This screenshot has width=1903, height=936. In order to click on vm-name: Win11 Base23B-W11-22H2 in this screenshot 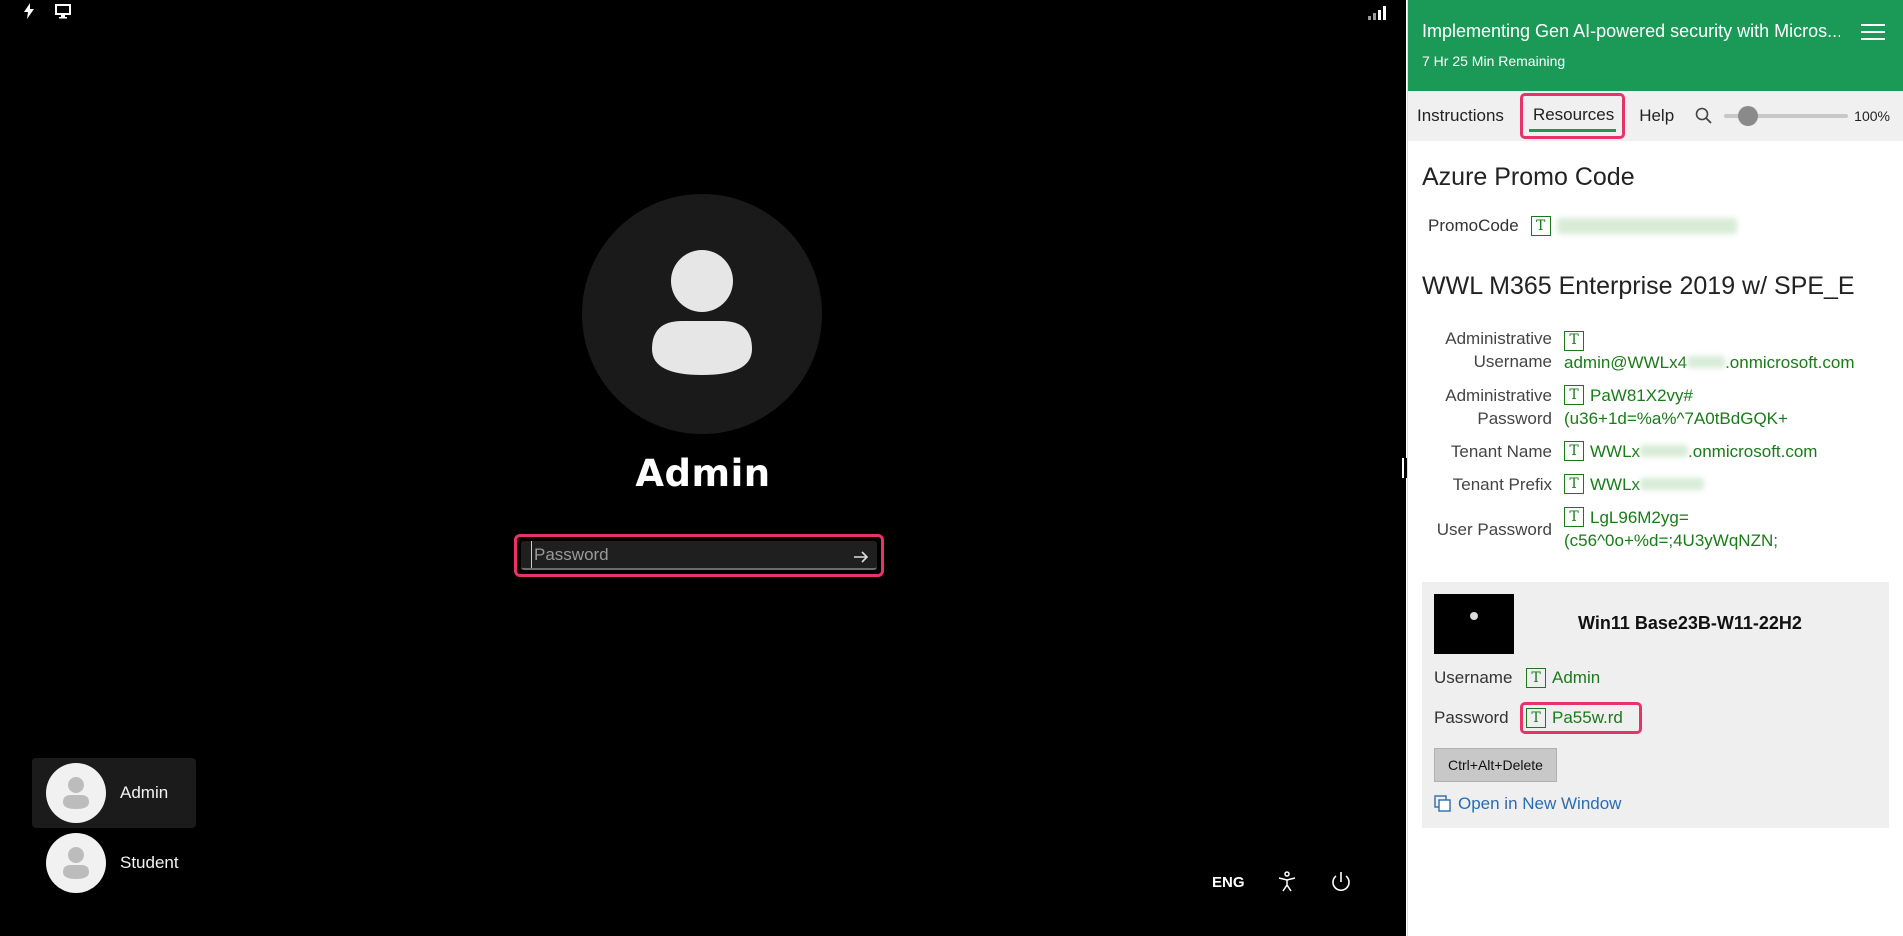, I will do `click(1690, 623)`.